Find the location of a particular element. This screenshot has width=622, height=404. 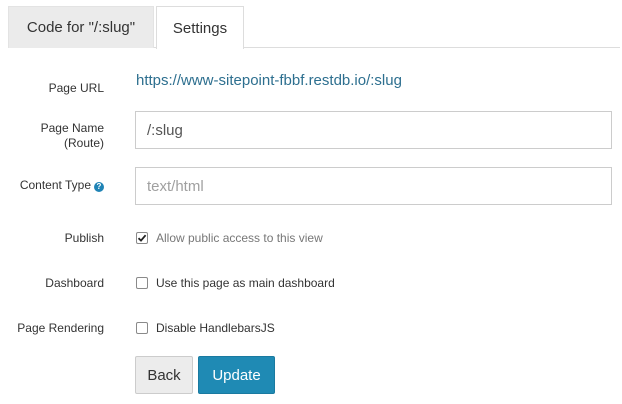

page-name-input is located at coordinates (373, 130).